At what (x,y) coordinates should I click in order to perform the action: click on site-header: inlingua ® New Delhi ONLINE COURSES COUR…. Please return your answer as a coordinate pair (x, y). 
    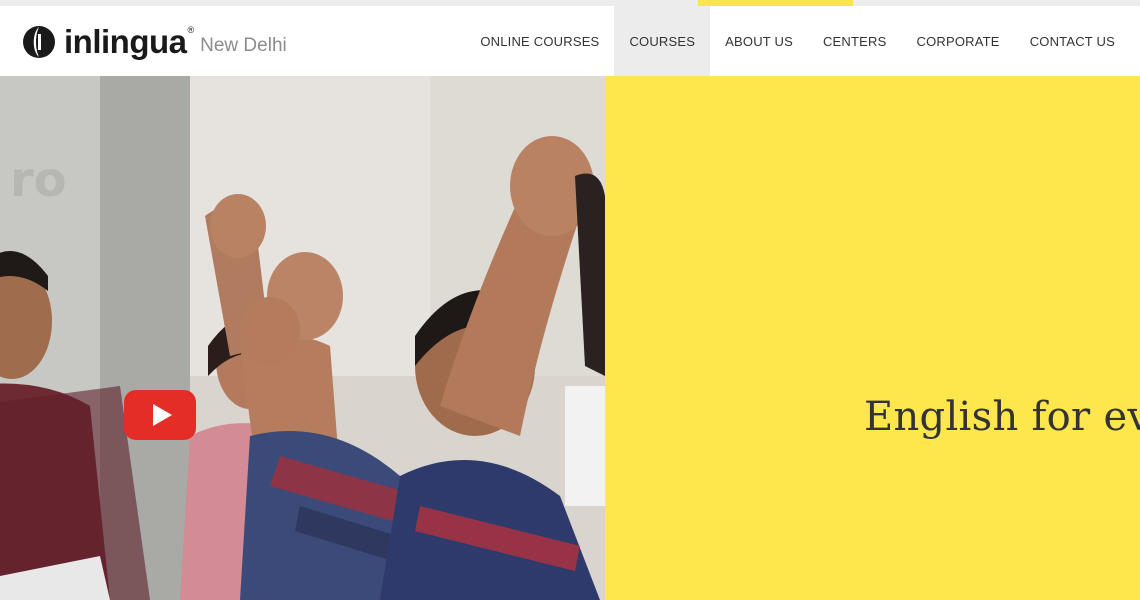
    Looking at the image, I should click on (570, 41).